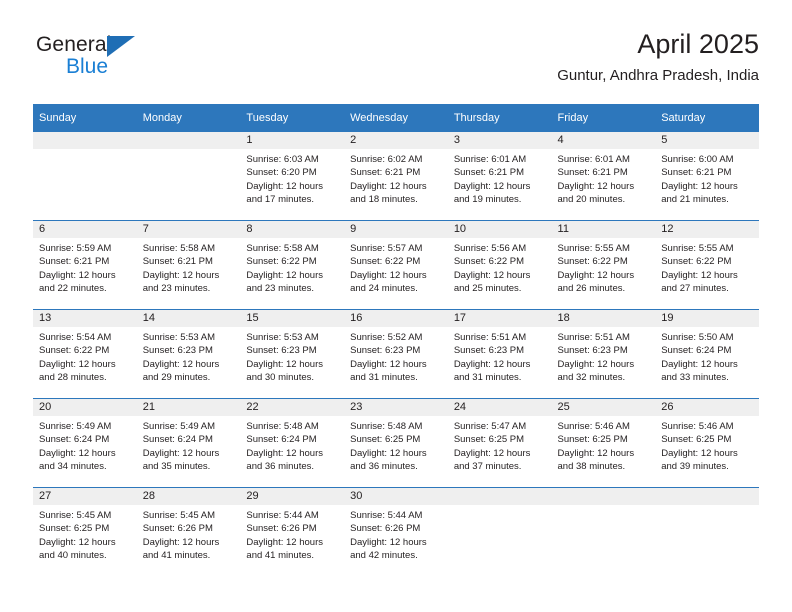 This screenshot has width=792, height=612. Describe the element at coordinates (695, 199) in the screenshot. I see `daylight-duration-line2: and 21 minutes.` at that location.